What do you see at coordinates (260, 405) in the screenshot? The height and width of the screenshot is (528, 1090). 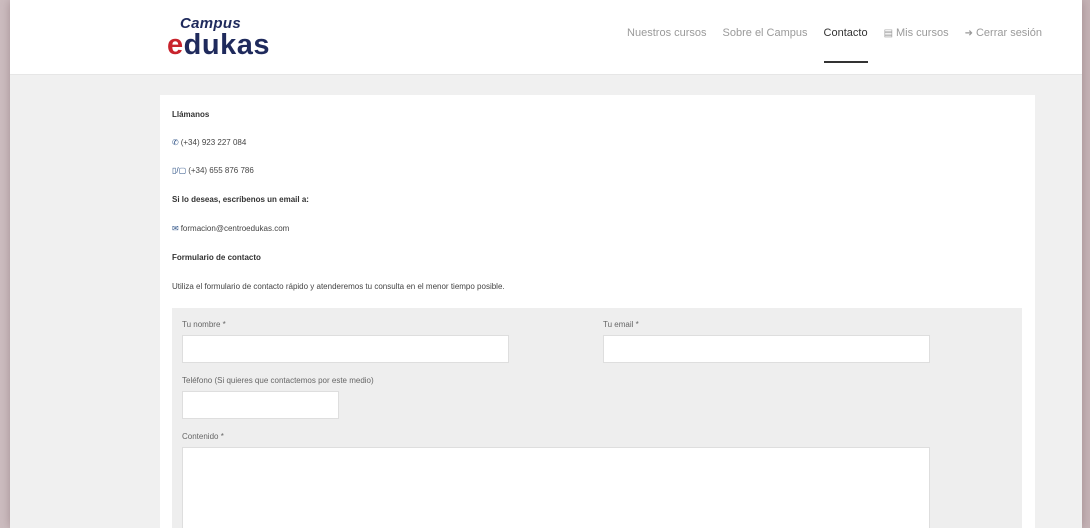 I see `phone-input` at bounding box center [260, 405].